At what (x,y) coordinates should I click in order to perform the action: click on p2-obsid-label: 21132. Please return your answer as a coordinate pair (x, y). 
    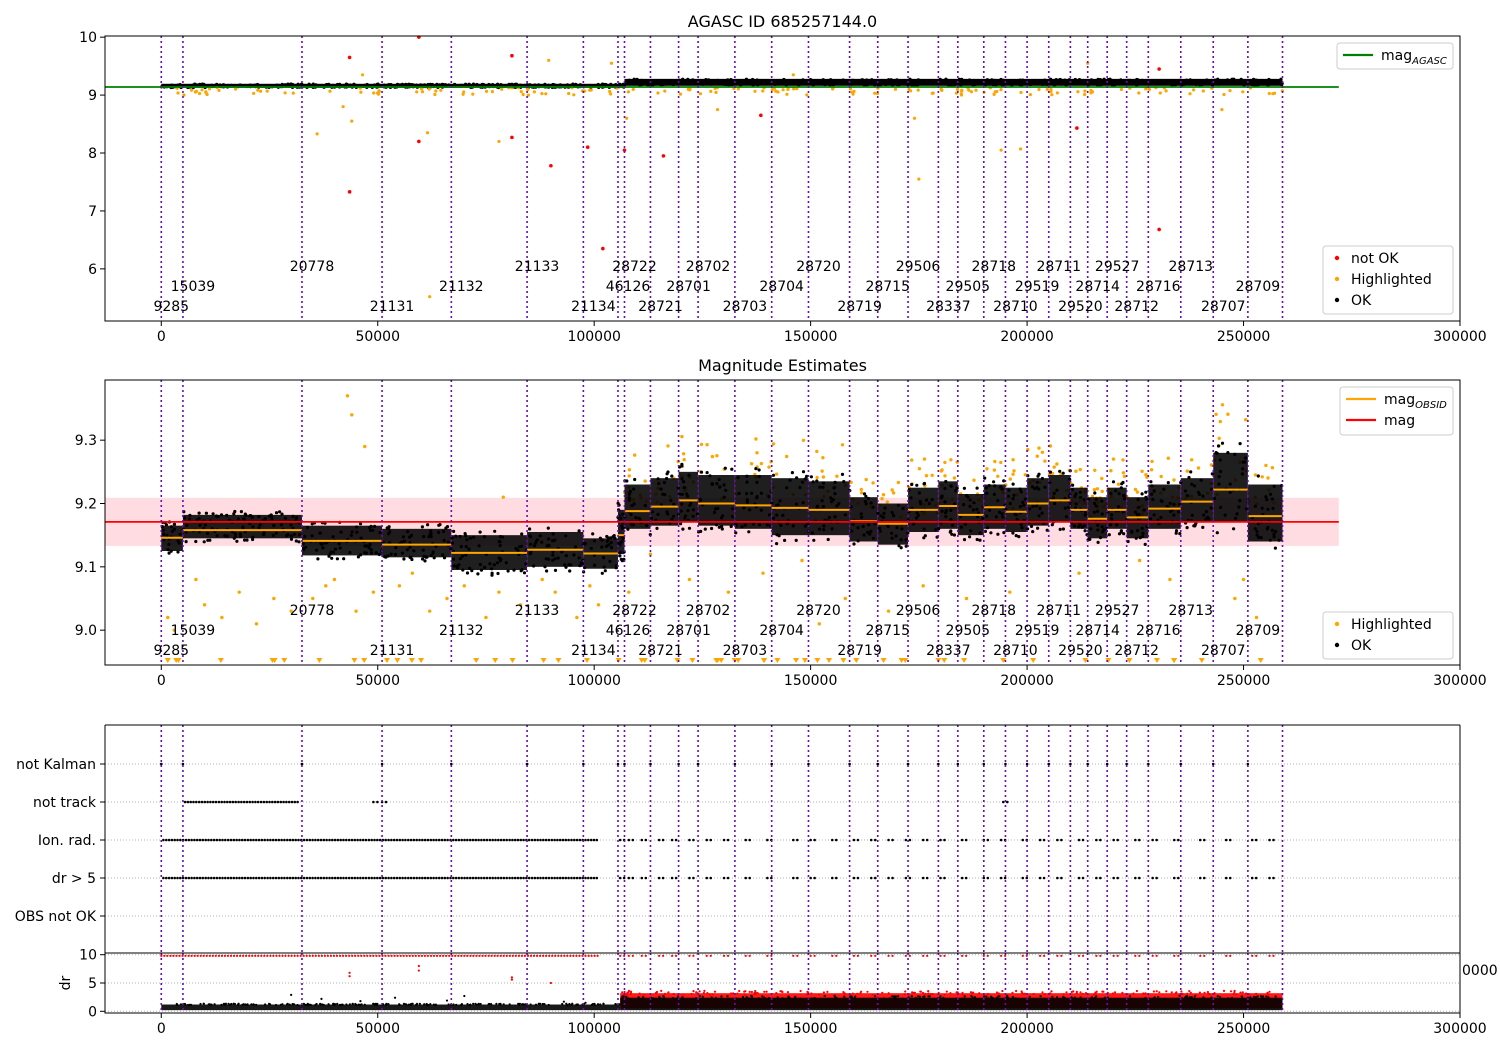
    Looking at the image, I should click on (461, 631).